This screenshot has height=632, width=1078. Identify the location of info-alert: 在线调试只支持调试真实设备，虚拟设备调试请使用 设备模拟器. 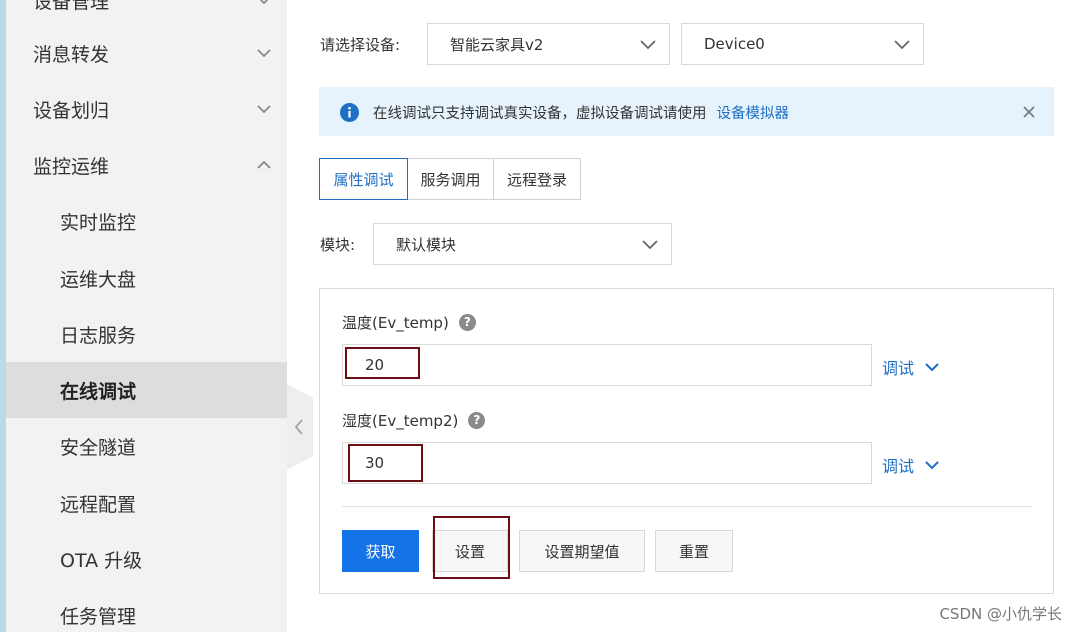
(686, 111).